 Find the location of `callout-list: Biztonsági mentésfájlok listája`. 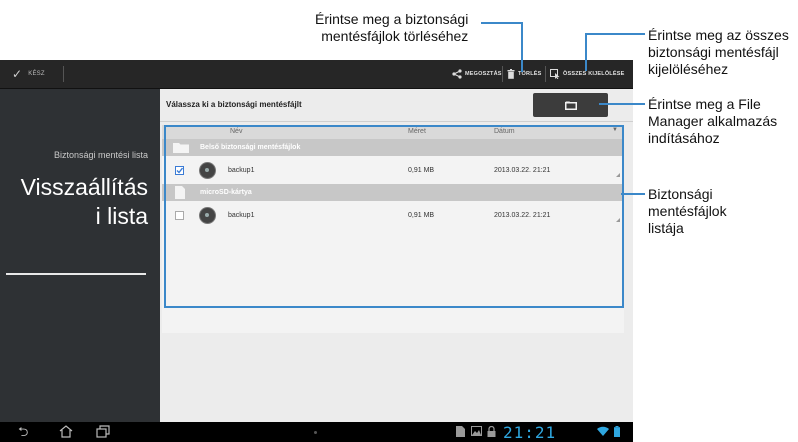

callout-list: Biztonsági mentésfájlok listája is located at coordinates (687, 211).